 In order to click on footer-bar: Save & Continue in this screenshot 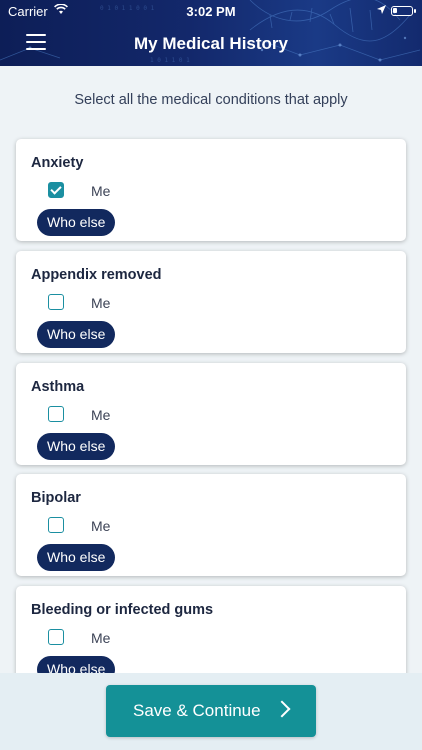, I will do `click(211, 711)`.